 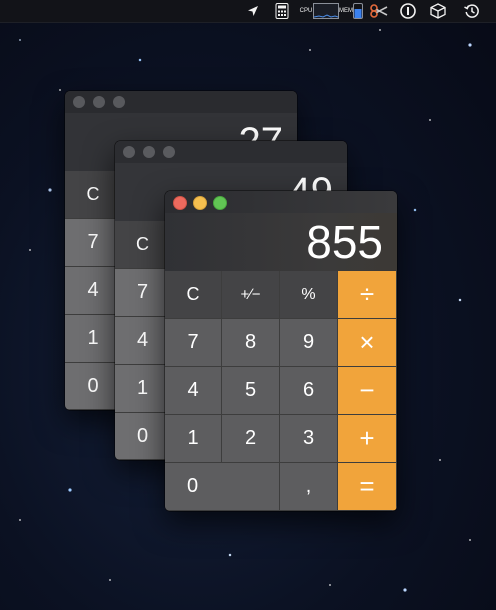 I want to click on minus-key: −, so click(x=367, y=391).